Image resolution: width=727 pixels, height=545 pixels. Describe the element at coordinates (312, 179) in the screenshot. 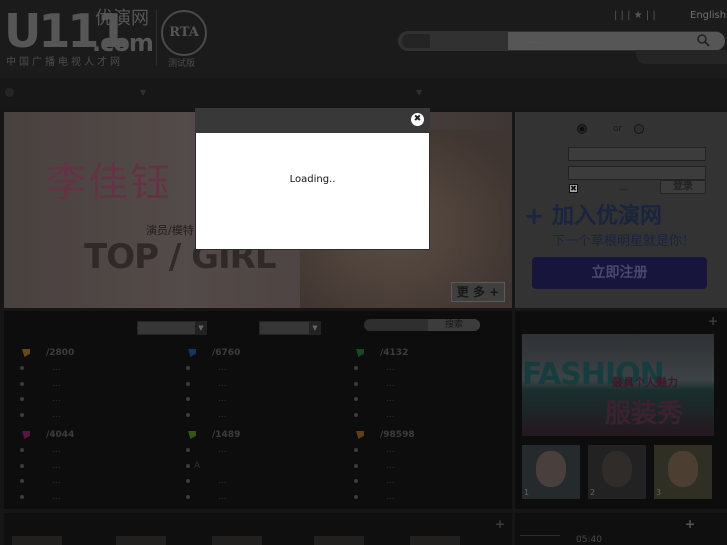

I see `loading-text: Loading..` at that location.